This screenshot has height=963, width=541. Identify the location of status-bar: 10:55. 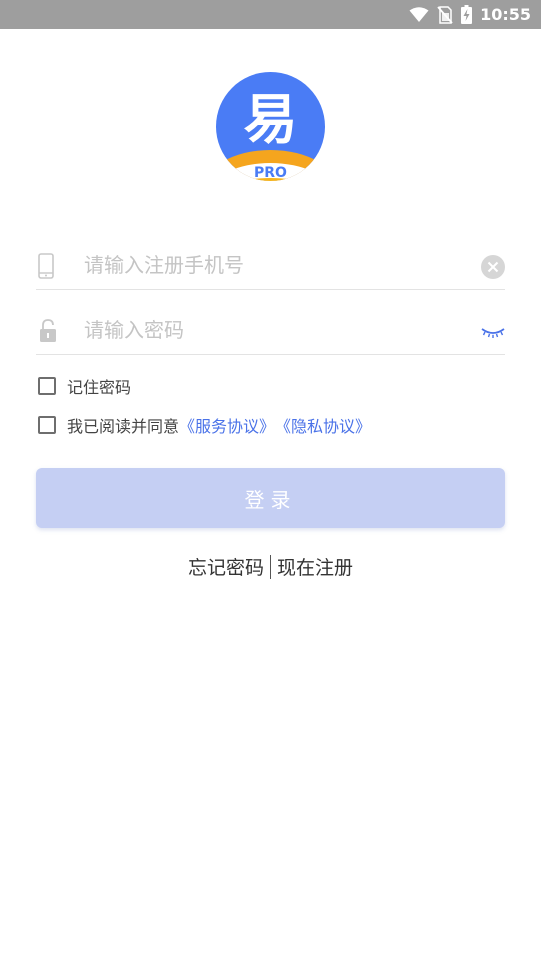
(270, 14).